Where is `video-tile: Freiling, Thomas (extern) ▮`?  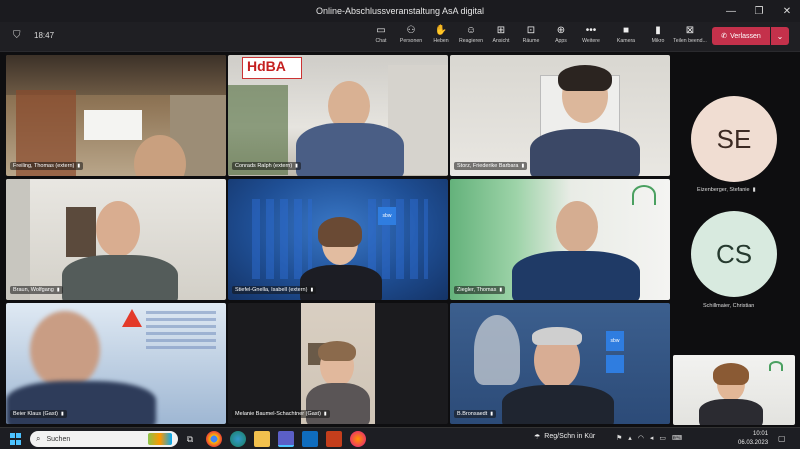 video-tile: Freiling, Thomas (extern) ▮ is located at coordinates (116, 115).